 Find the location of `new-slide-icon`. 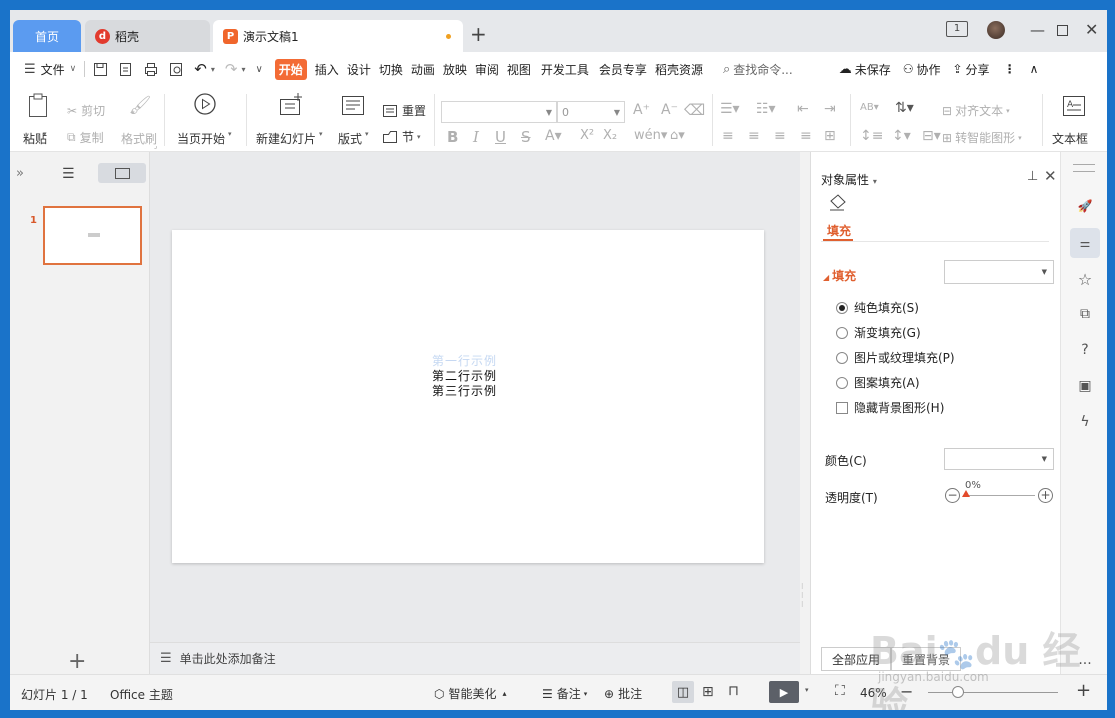

new-slide-icon is located at coordinates (291, 105).